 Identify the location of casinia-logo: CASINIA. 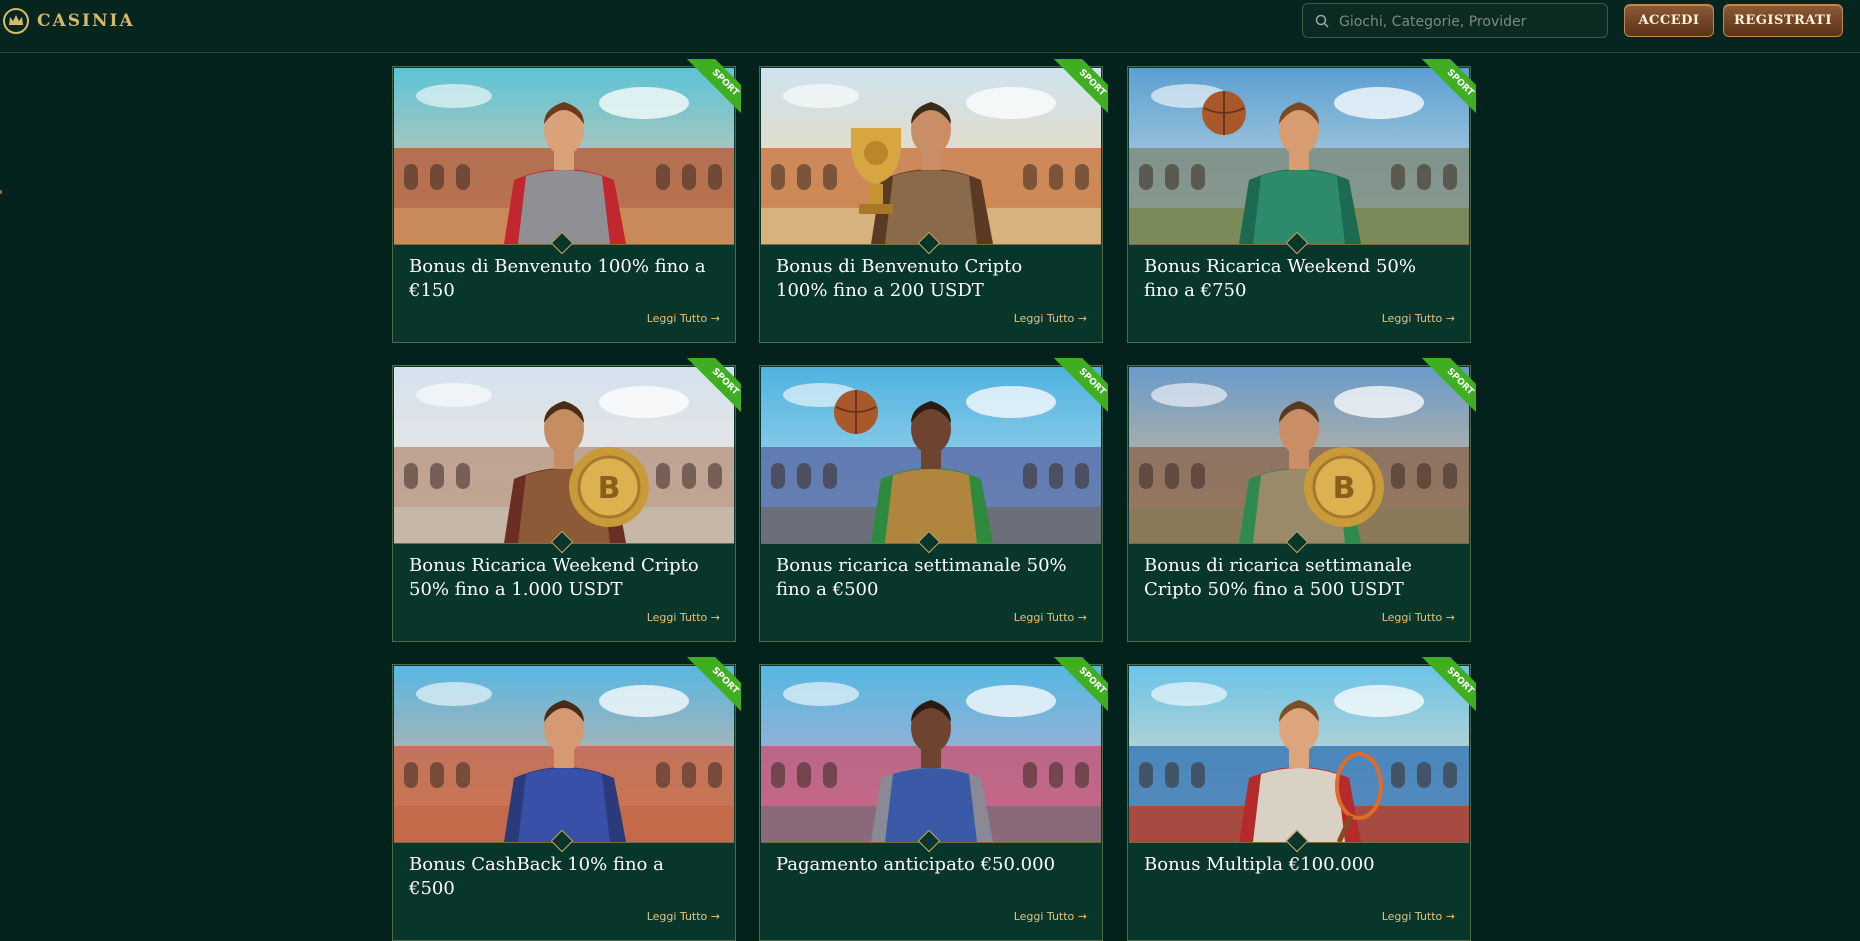
(68, 21).